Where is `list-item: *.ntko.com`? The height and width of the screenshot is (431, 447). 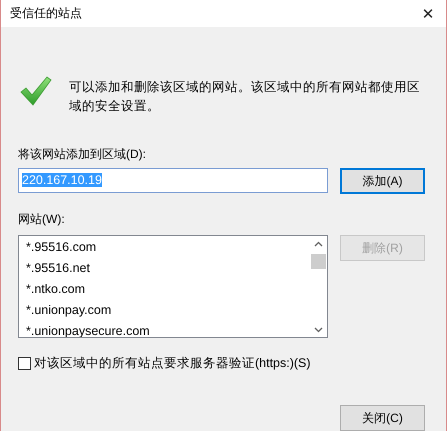 list-item: *.ntko.com is located at coordinates (168, 289).